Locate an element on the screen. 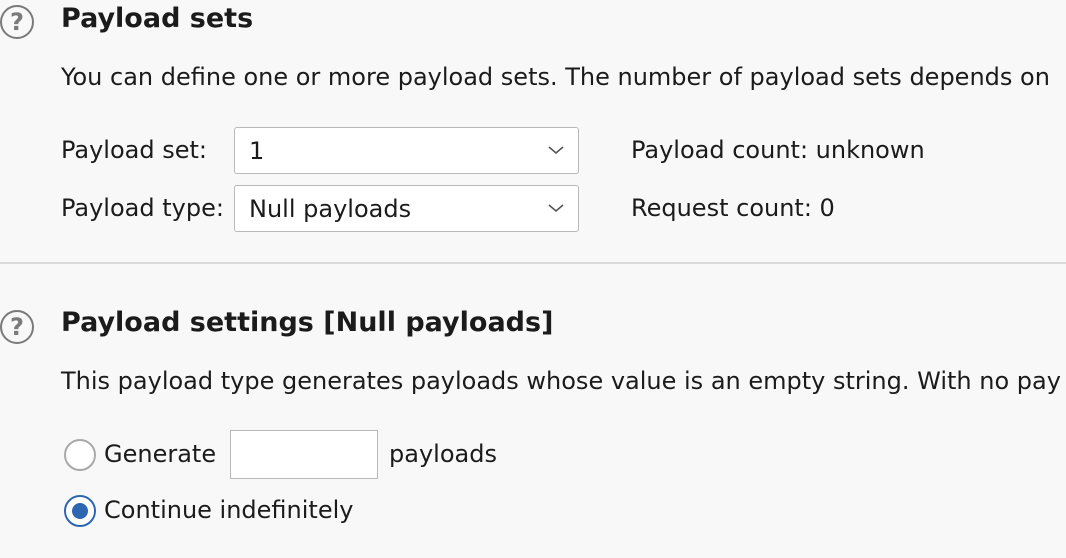 The width and height of the screenshot is (1066, 558). payload-count: Payload count: unknown is located at coordinates (778, 150).